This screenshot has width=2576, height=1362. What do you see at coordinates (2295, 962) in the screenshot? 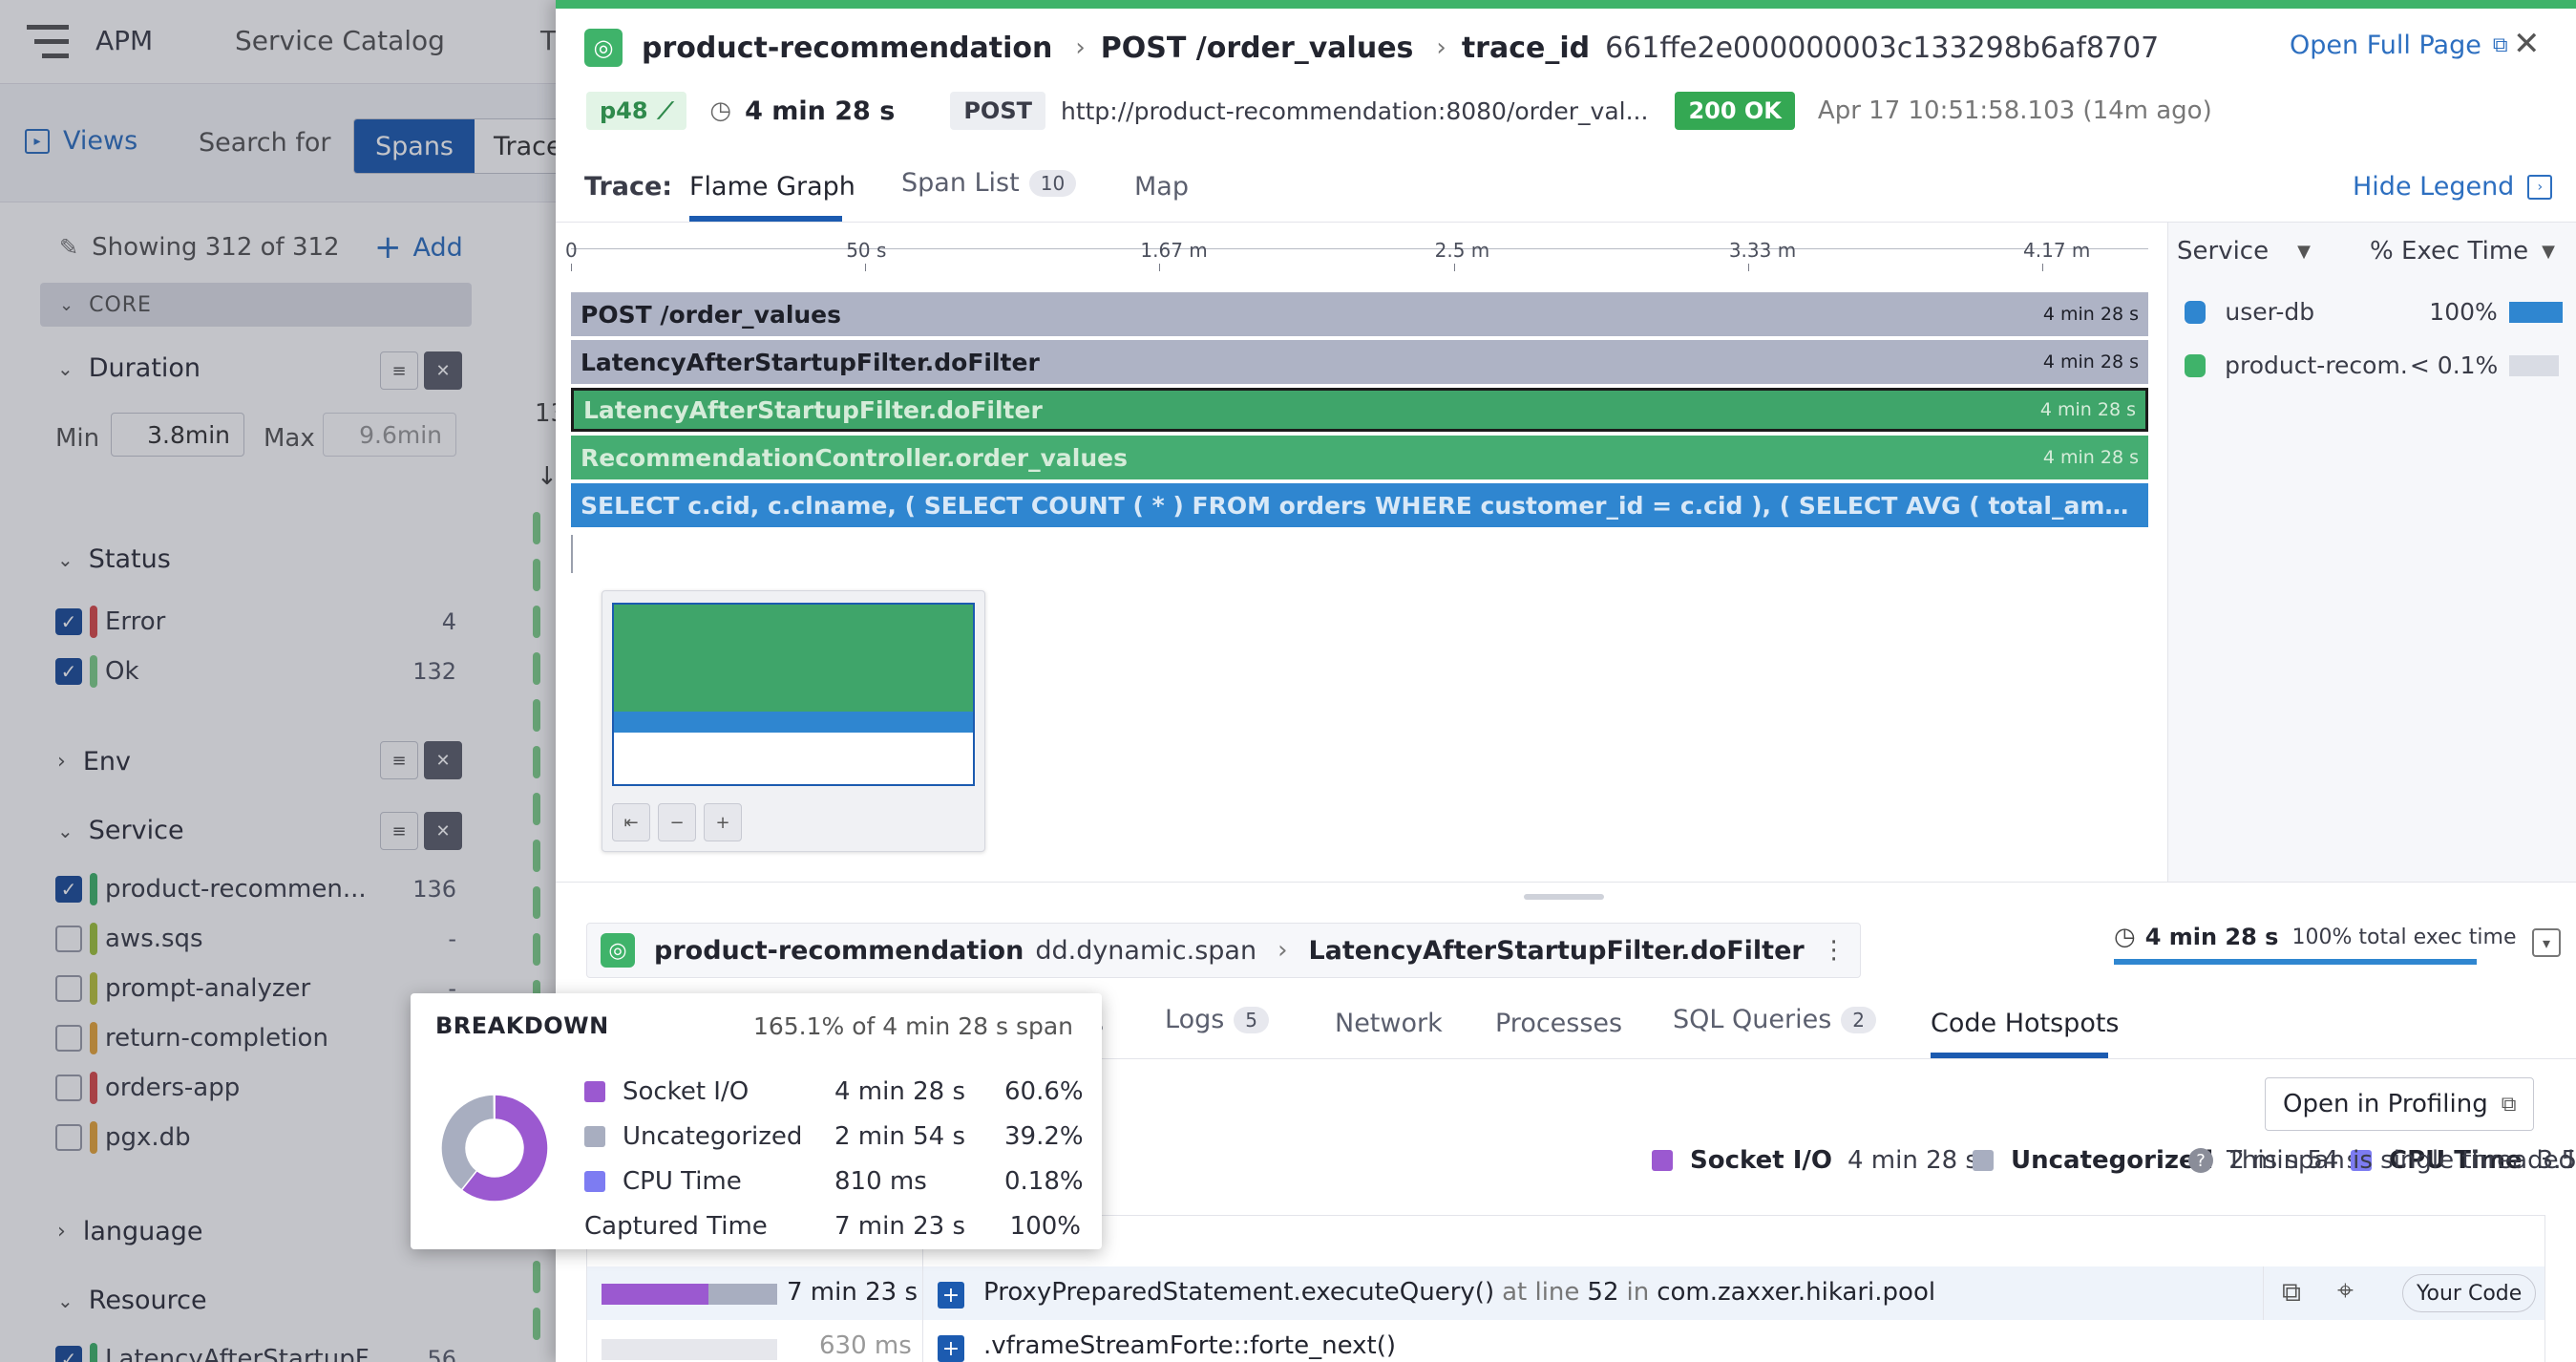
I see `span-exec-bar` at bounding box center [2295, 962].